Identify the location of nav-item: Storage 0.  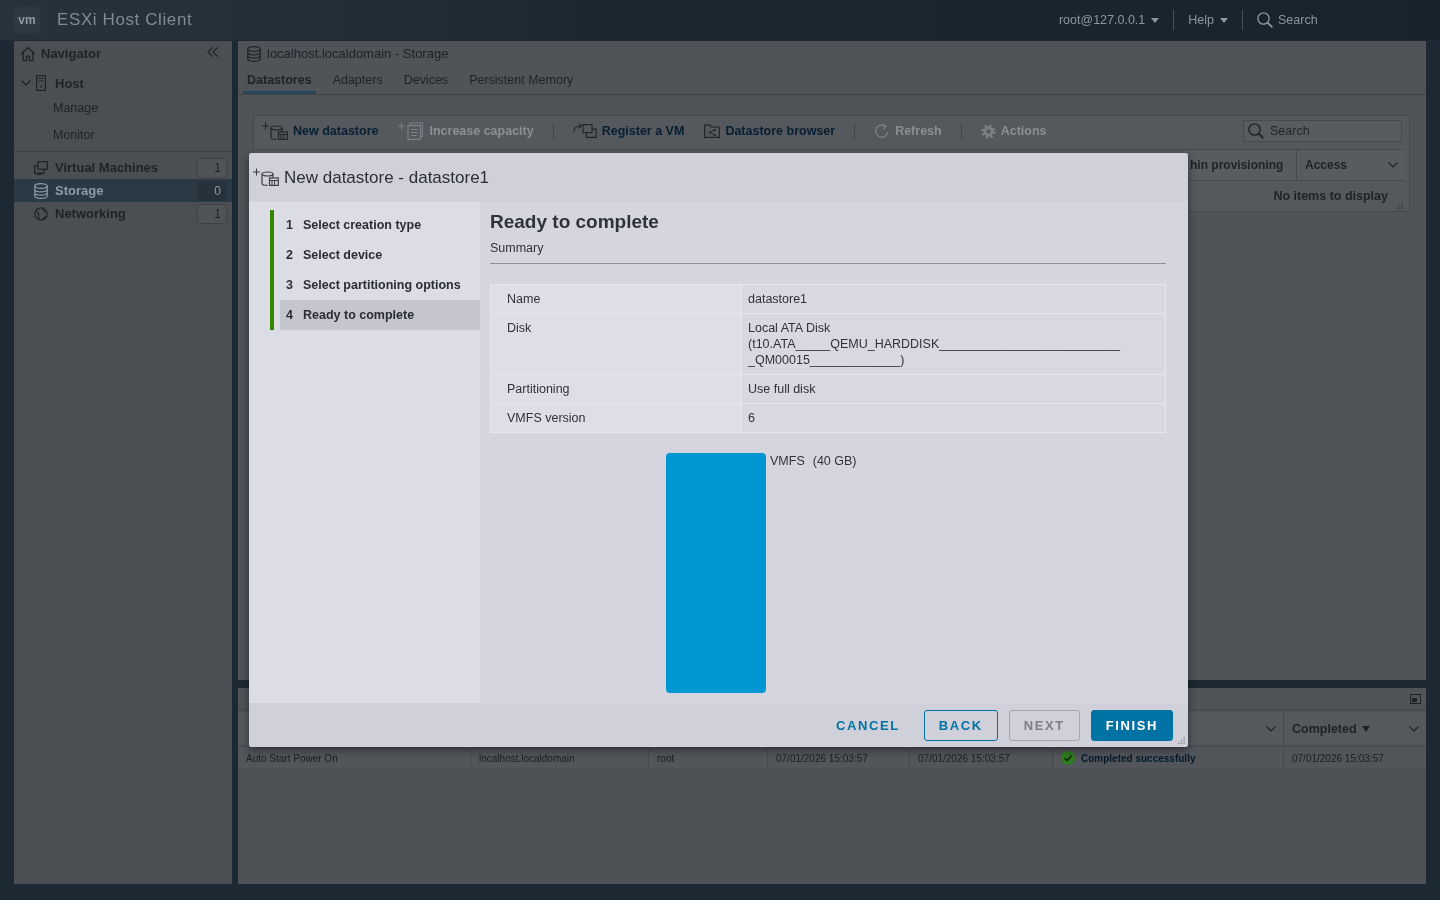
(123, 190).